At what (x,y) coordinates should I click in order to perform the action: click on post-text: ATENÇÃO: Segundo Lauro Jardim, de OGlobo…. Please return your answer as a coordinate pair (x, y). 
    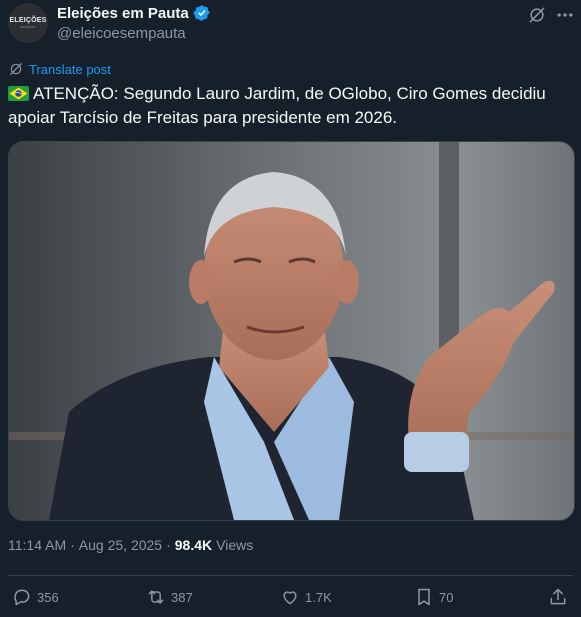
    Looking at the image, I should click on (277, 105).